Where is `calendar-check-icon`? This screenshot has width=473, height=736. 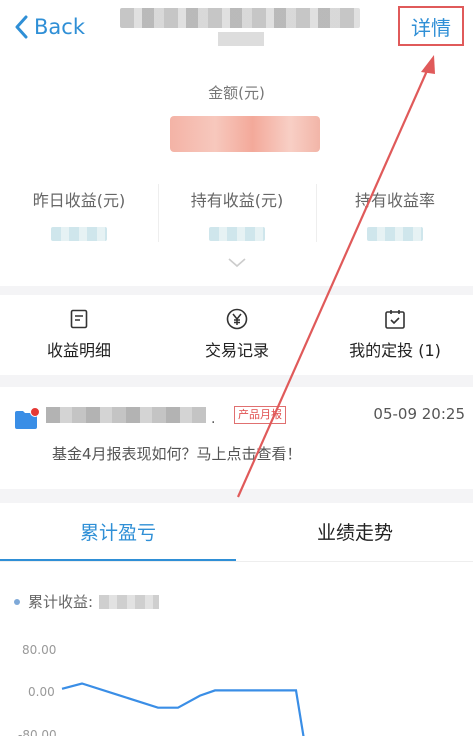 calendar-check-icon is located at coordinates (395, 319).